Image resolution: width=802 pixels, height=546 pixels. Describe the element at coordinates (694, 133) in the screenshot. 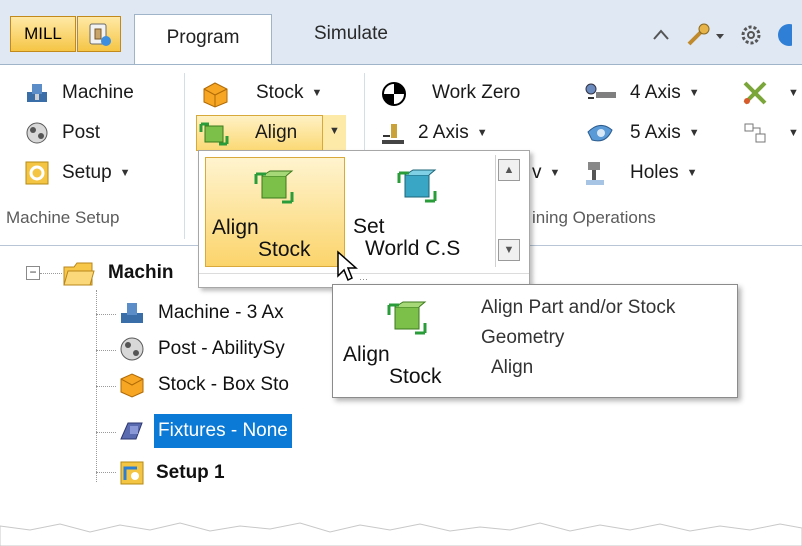

I see `five-axis-dropdown-arrow-icon: ▼` at that location.